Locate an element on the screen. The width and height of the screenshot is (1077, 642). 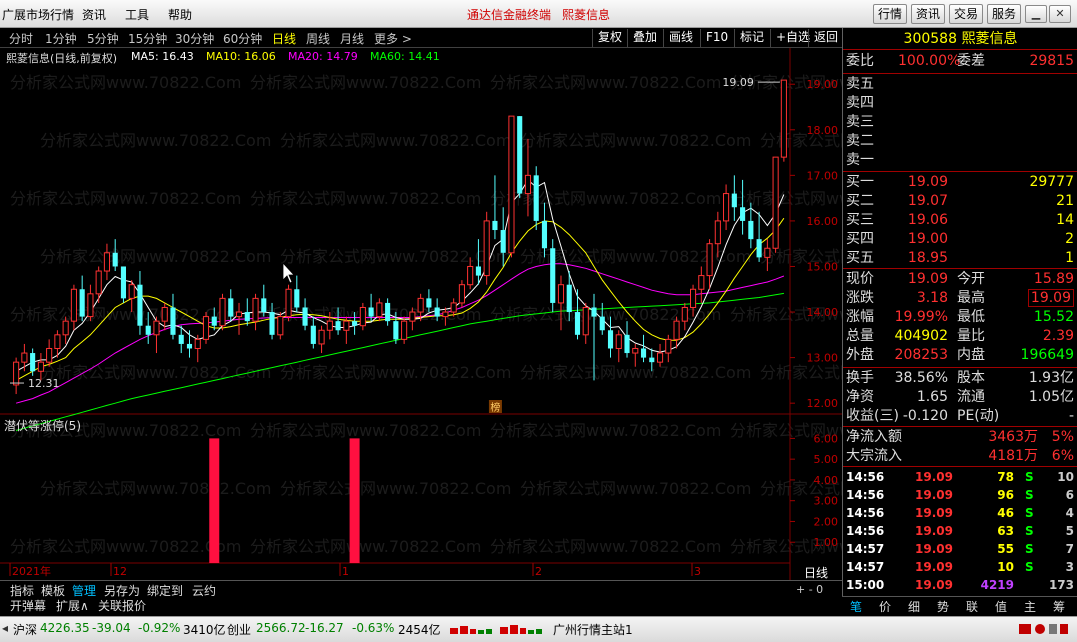
stat-value: 208253 is located at coordinates (921, 355).